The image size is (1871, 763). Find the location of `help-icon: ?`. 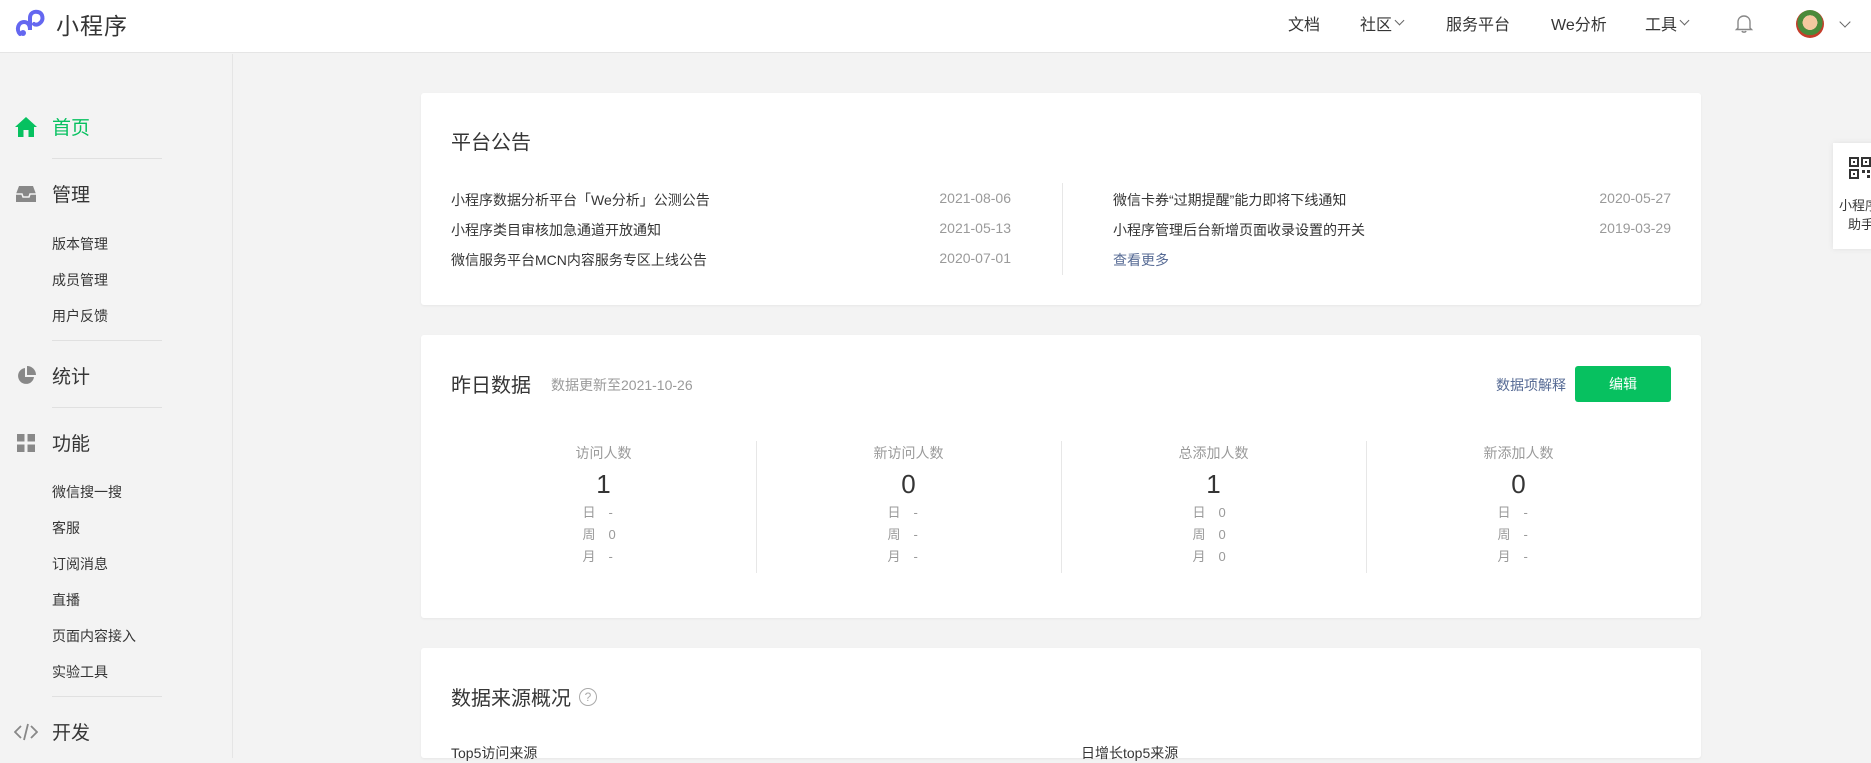

help-icon: ? is located at coordinates (588, 696).